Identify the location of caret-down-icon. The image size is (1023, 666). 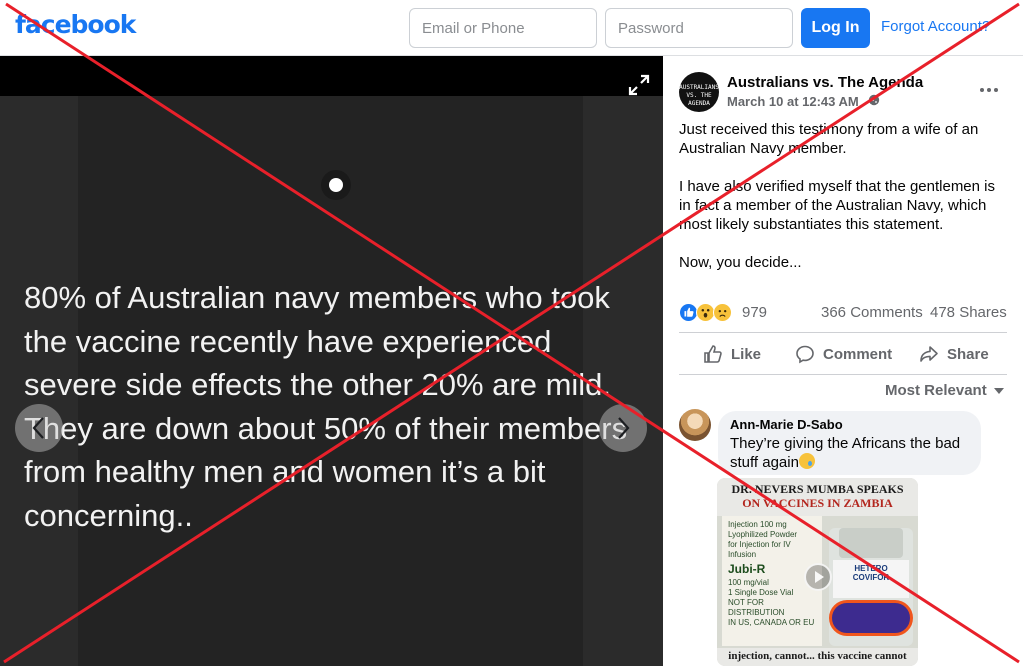
(999, 391).